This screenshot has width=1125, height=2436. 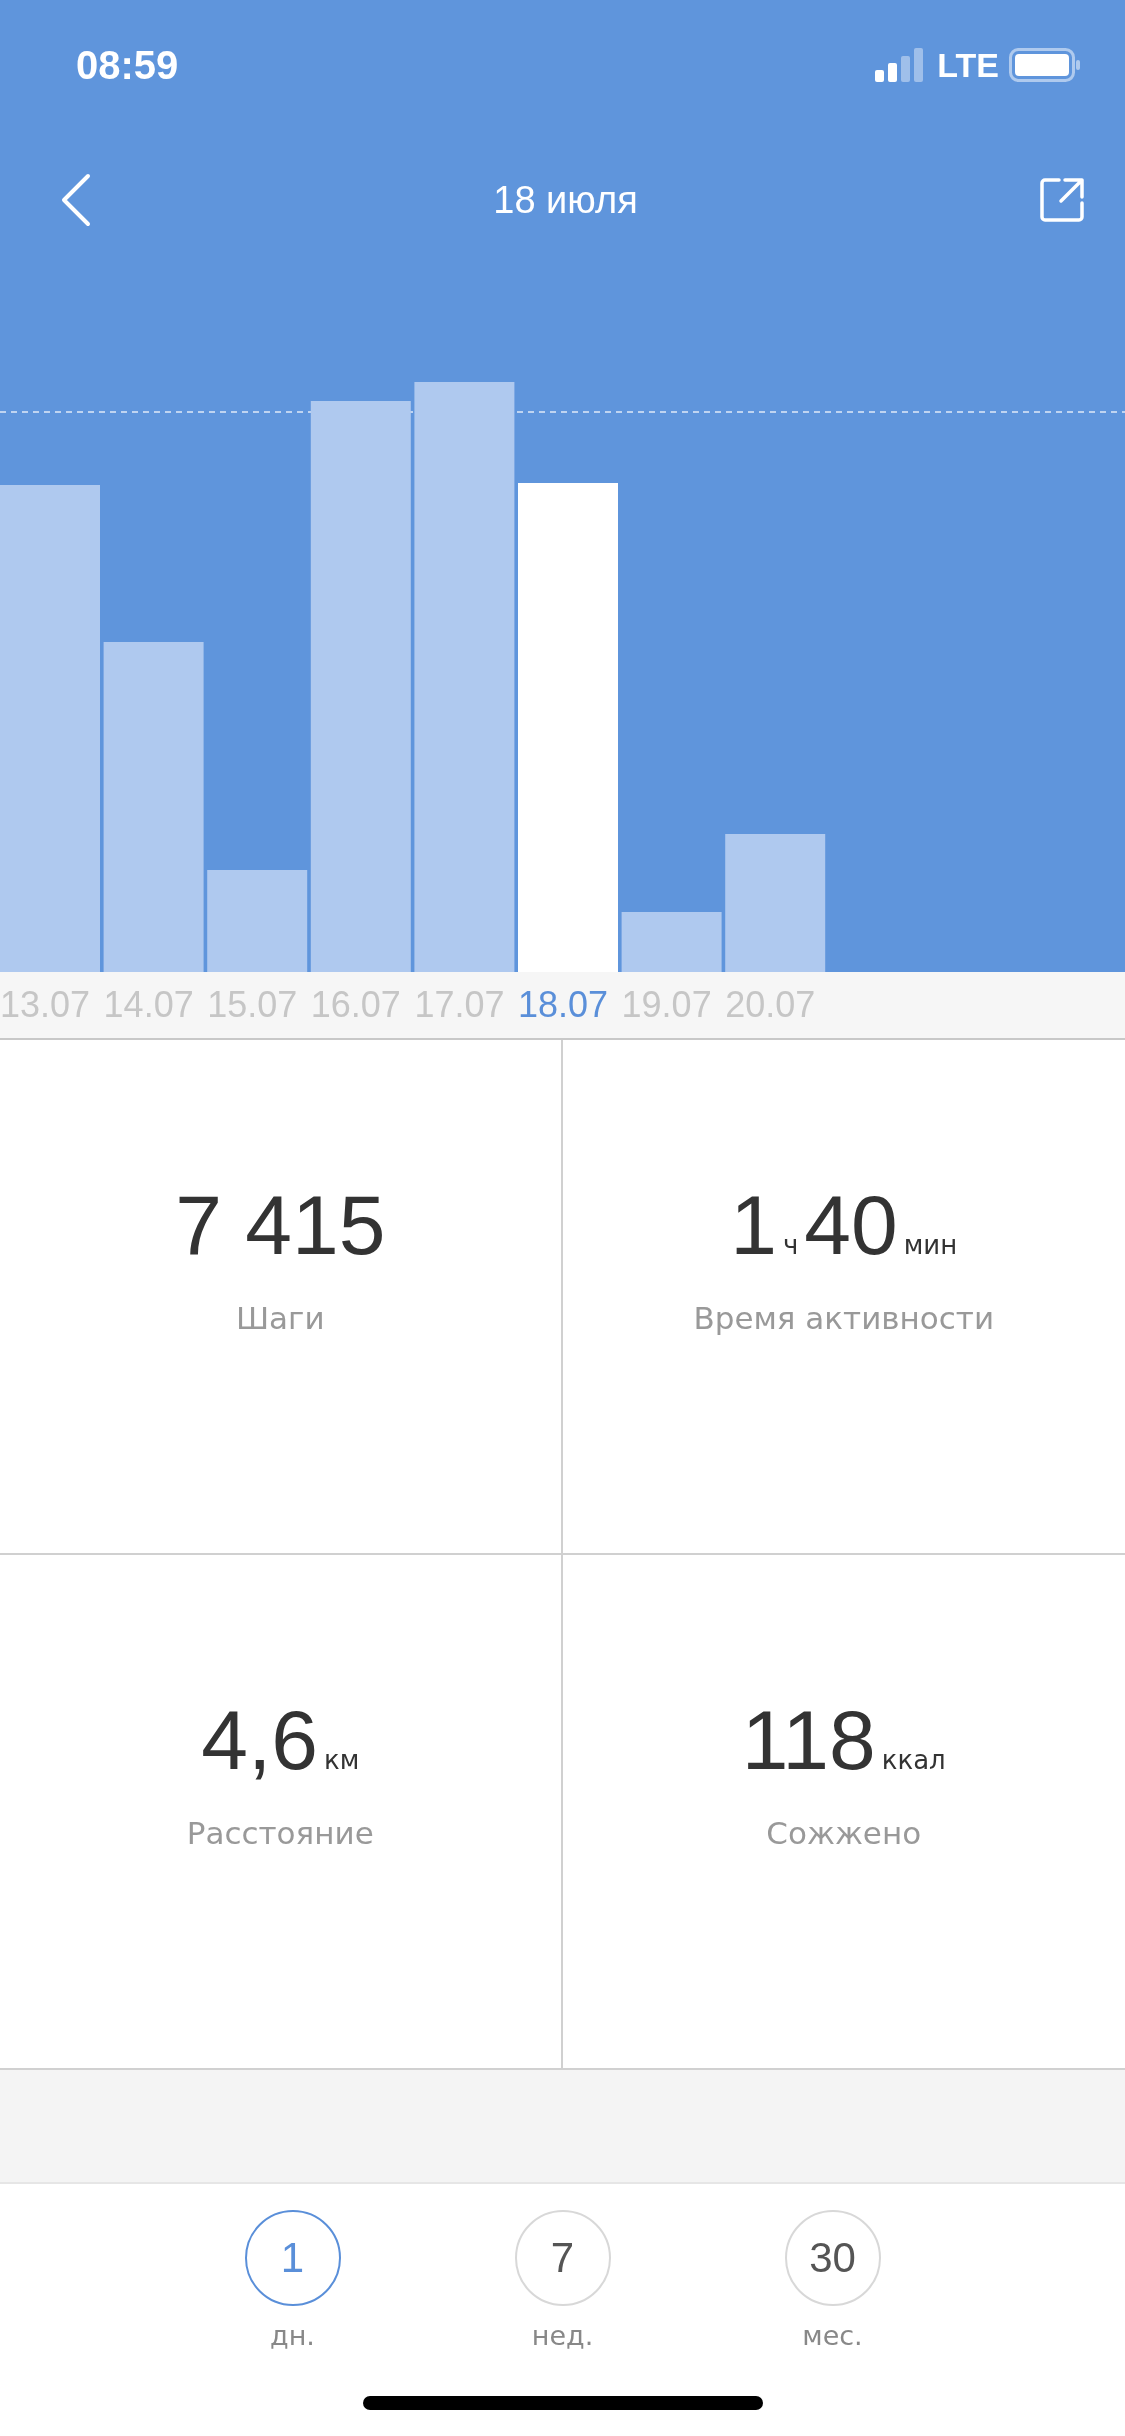 What do you see at coordinates (808, 1740) in the screenshot?
I see `stat-value: 118` at bounding box center [808, 1740].